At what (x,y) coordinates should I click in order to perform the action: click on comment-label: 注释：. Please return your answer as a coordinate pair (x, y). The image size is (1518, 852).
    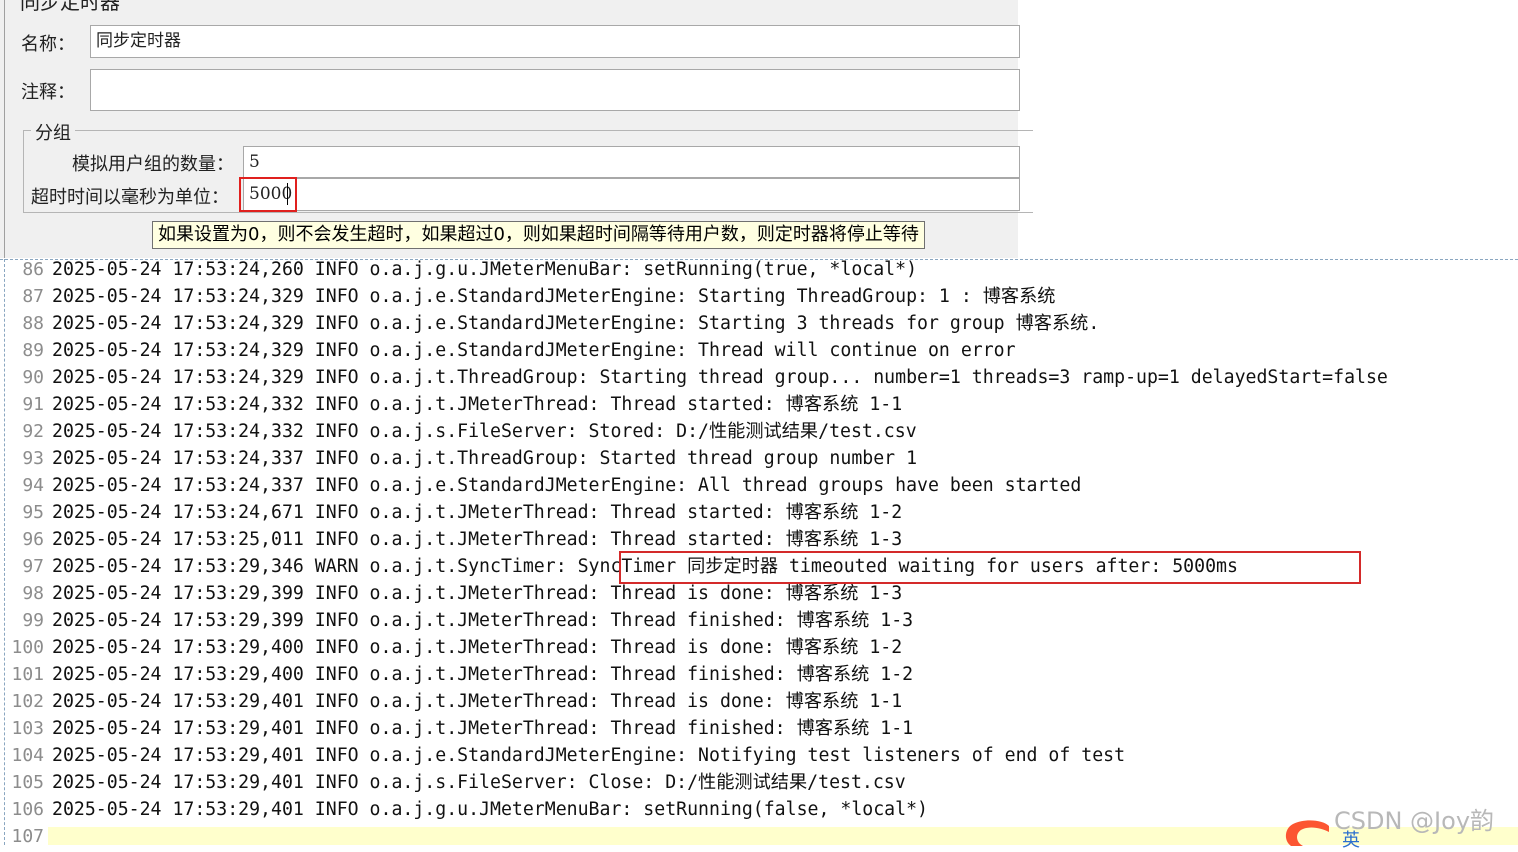
    Looking at the image, I should click on (48, 92).